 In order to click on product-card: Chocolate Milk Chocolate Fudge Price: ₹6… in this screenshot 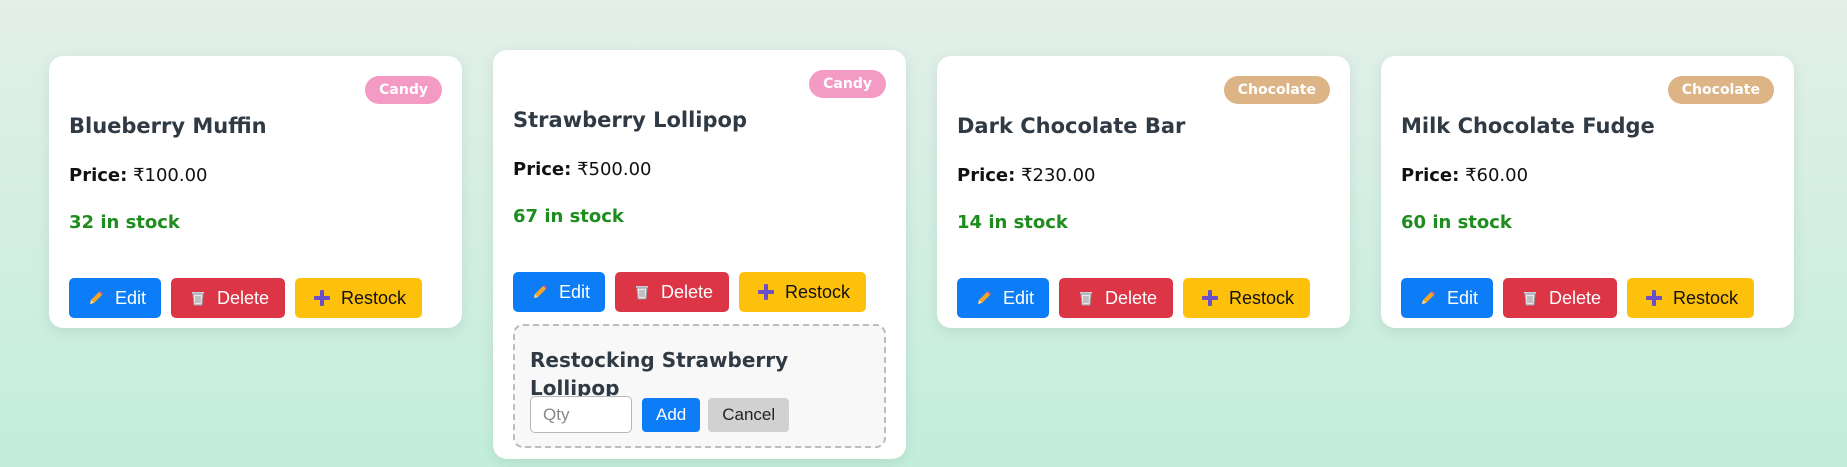, I will do `click(1587, 192)`.